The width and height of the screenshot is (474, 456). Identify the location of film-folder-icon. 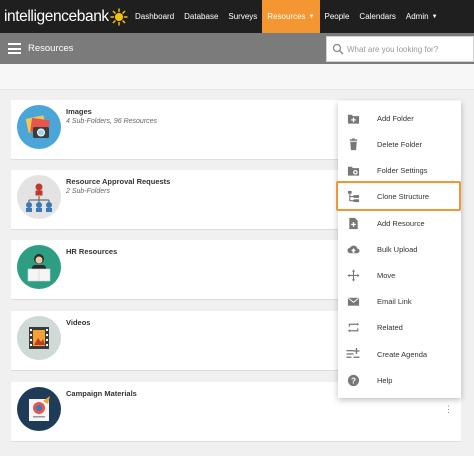
(39, 338).